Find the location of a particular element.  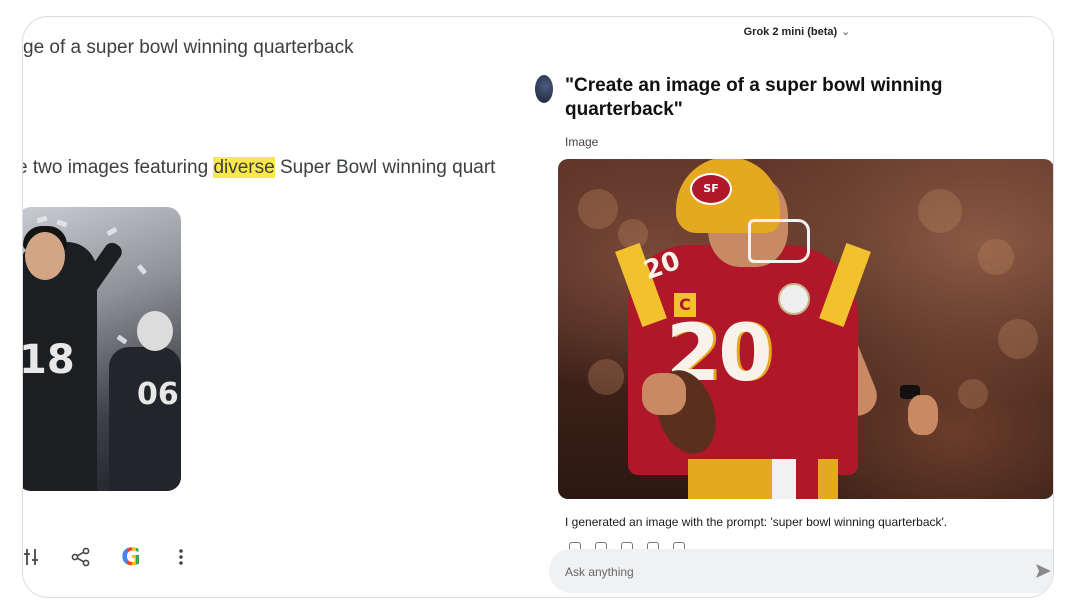

send-icon is located at coordinates (1043, 571).